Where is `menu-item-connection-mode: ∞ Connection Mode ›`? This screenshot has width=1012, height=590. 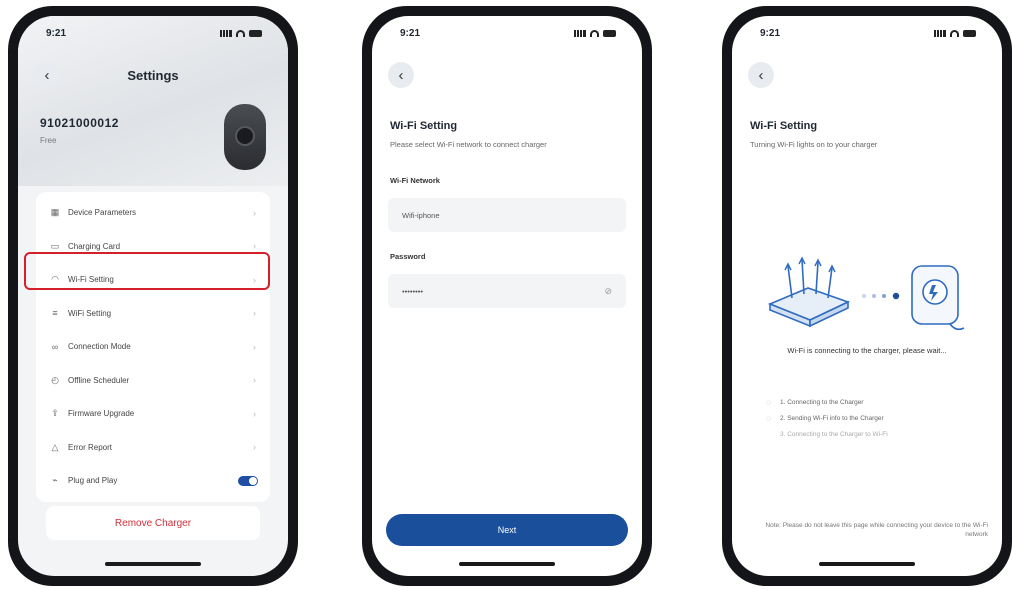 menu-item-connection-mode: ∞ Connection Mode › is located at coordinates (153, 347).